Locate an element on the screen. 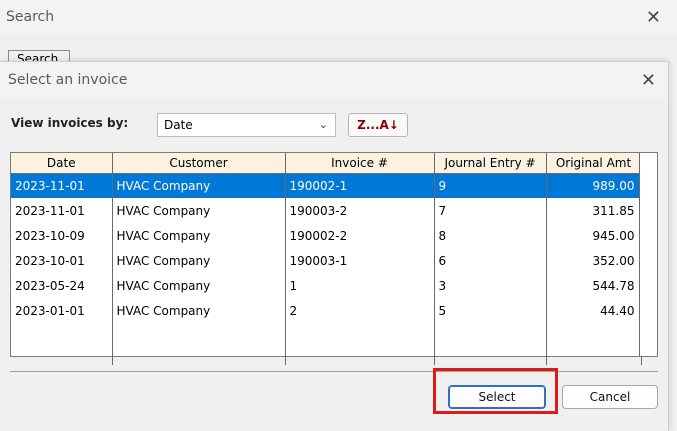 This screenshot has height=431, width=677. view-invoices-label: View invoices by: is located at coordinates (70, 123).